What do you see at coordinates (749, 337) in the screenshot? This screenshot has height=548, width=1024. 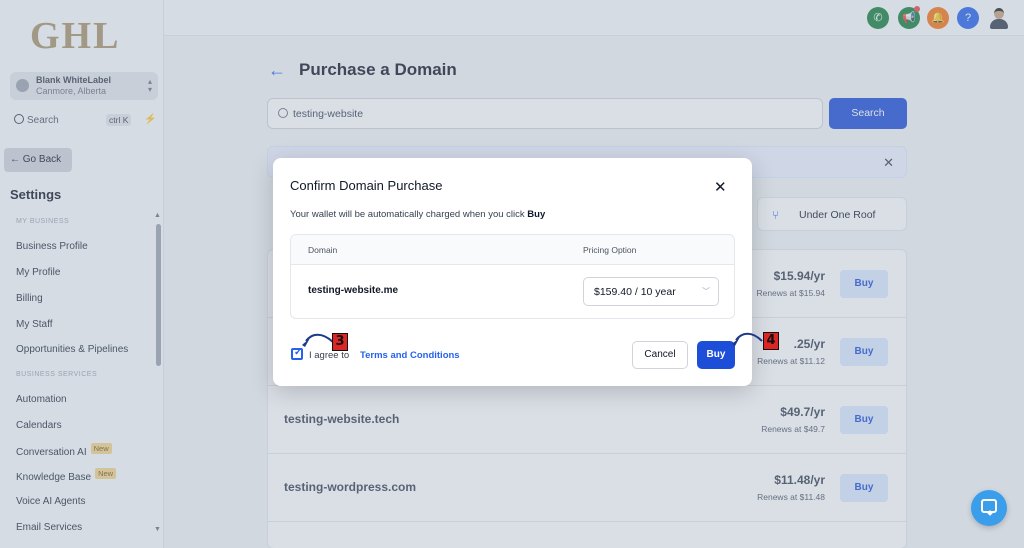 I see `step-4-arrow` at bounding box center [749, 337].